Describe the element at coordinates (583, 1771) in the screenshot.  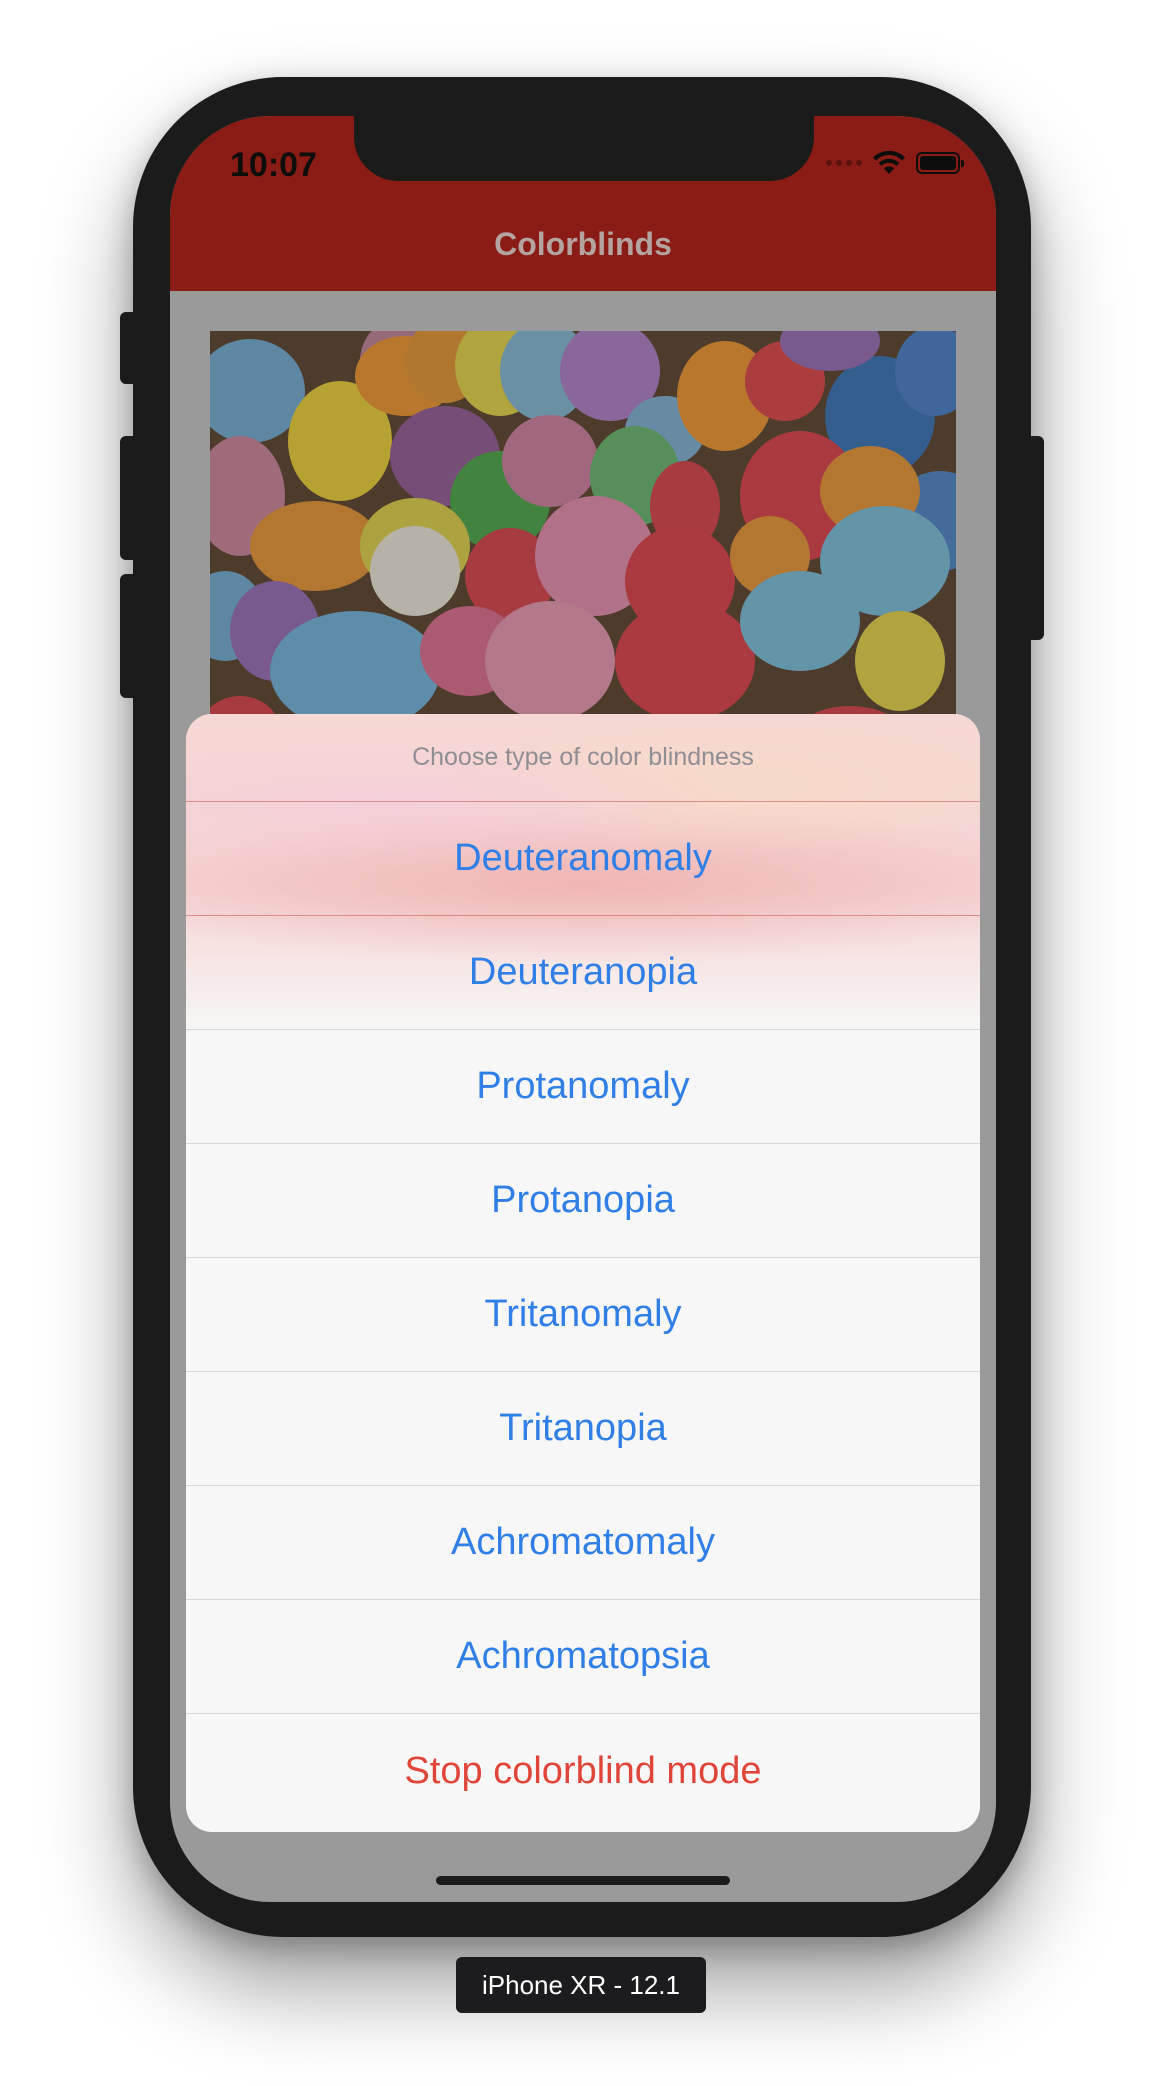
I see `stop-colorblind-mode-button: Stop colorblind mode` at that location.